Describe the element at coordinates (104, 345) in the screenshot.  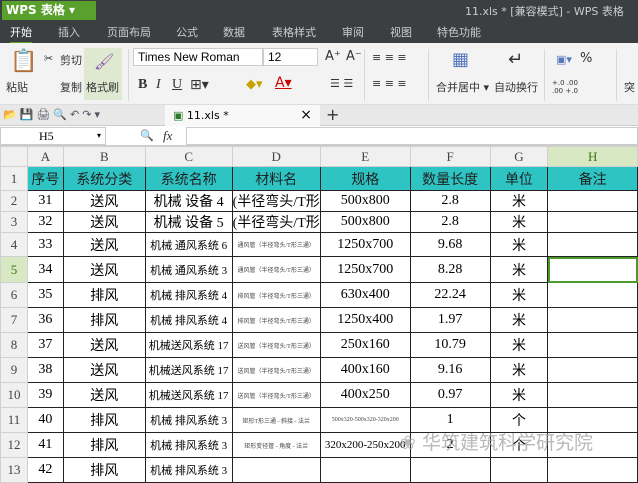
I see `cell-B8: 送风` at that location.